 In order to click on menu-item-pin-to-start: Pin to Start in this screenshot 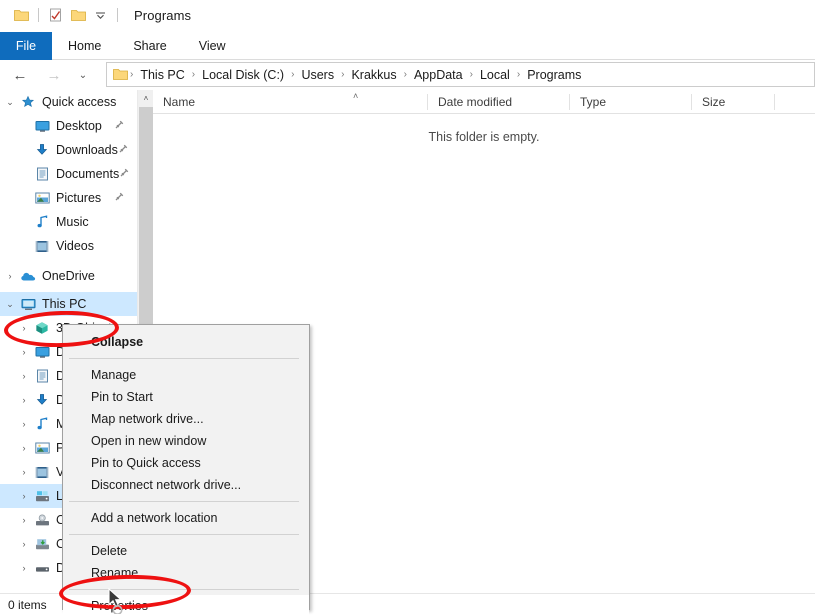, I will do `click(186, 397)`.